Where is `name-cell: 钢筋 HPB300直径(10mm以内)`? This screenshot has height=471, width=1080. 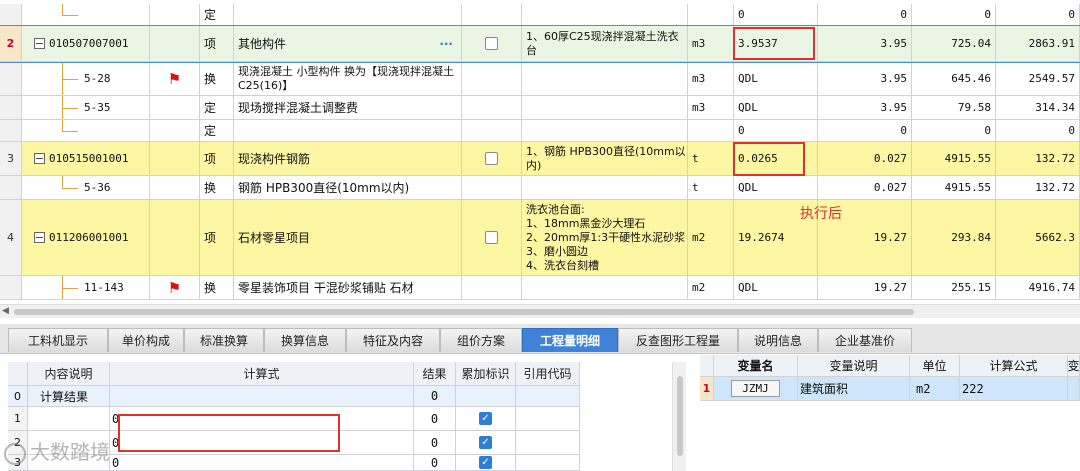
name-cell: 钢筋 HPB300直径(10mm以内) is located at coordinates (348, 188).